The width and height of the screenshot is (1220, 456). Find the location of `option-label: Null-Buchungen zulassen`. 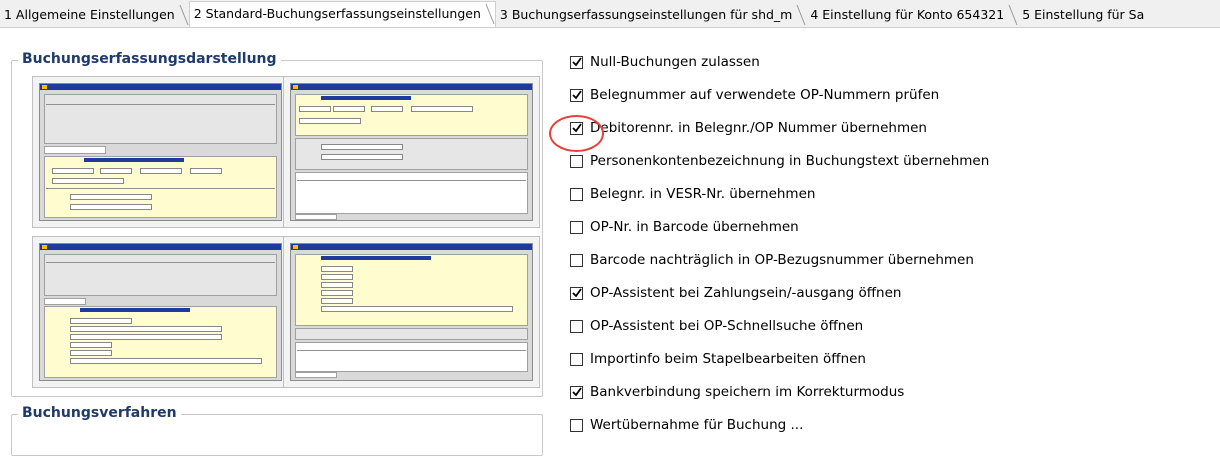

option-label: Null-Buchungen zulassen is located at coordinates (675, 62).